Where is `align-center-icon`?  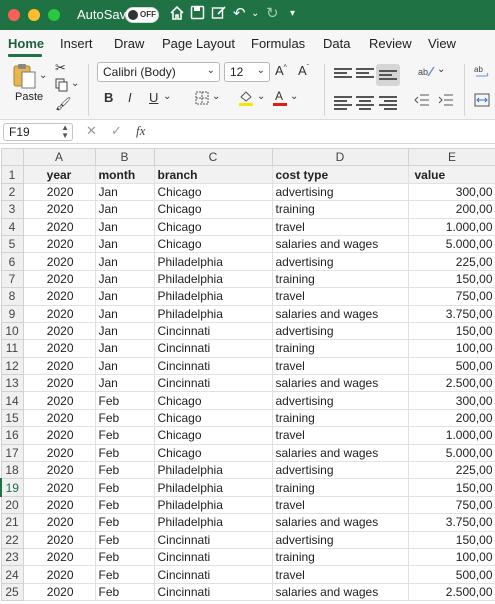
align-center-icon is located at coordinates (365, 102).